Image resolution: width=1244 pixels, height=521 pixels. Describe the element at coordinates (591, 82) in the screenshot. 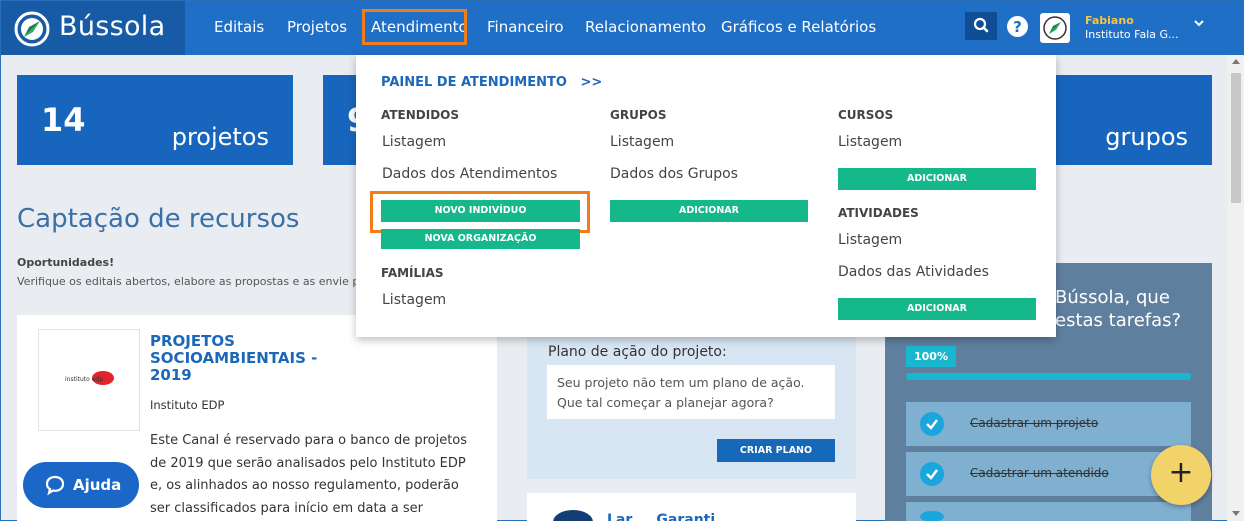

I see `double-chevron-icon: >>` at that location.